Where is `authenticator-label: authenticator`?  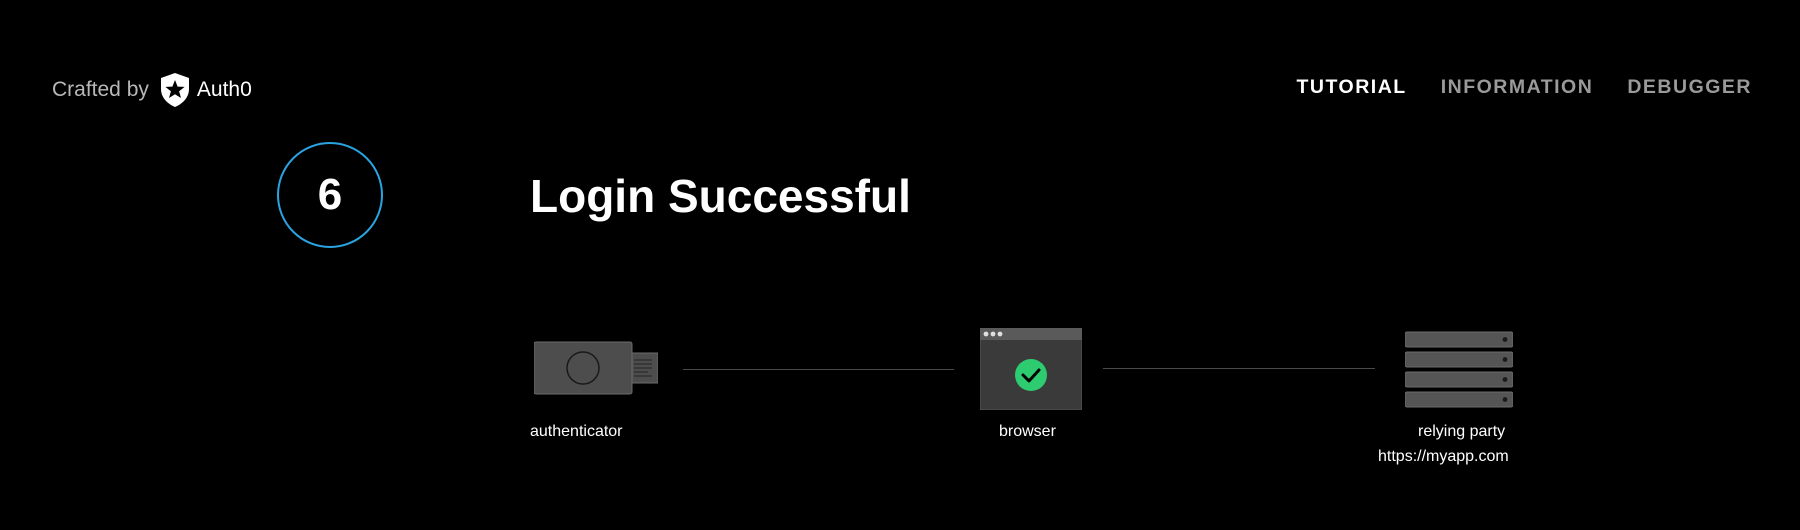 authenticator-label: authenticator is located at coordinates (576, 431).